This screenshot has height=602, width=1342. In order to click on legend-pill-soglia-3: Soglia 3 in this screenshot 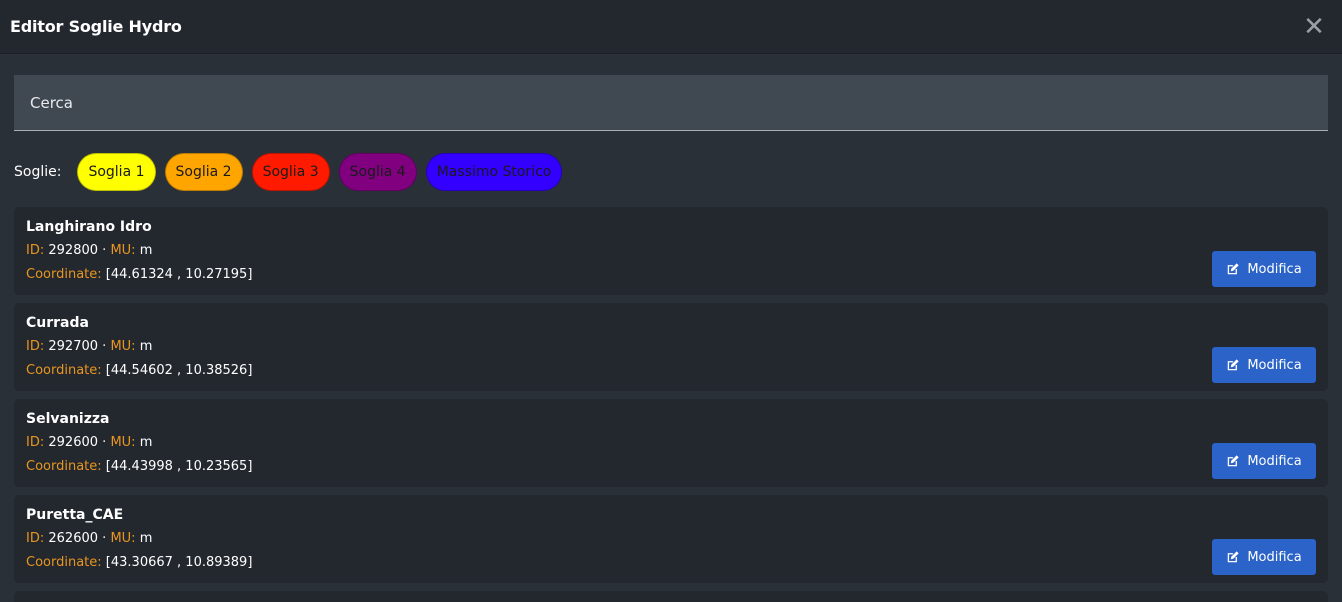, I will do `click(290, 172)`.